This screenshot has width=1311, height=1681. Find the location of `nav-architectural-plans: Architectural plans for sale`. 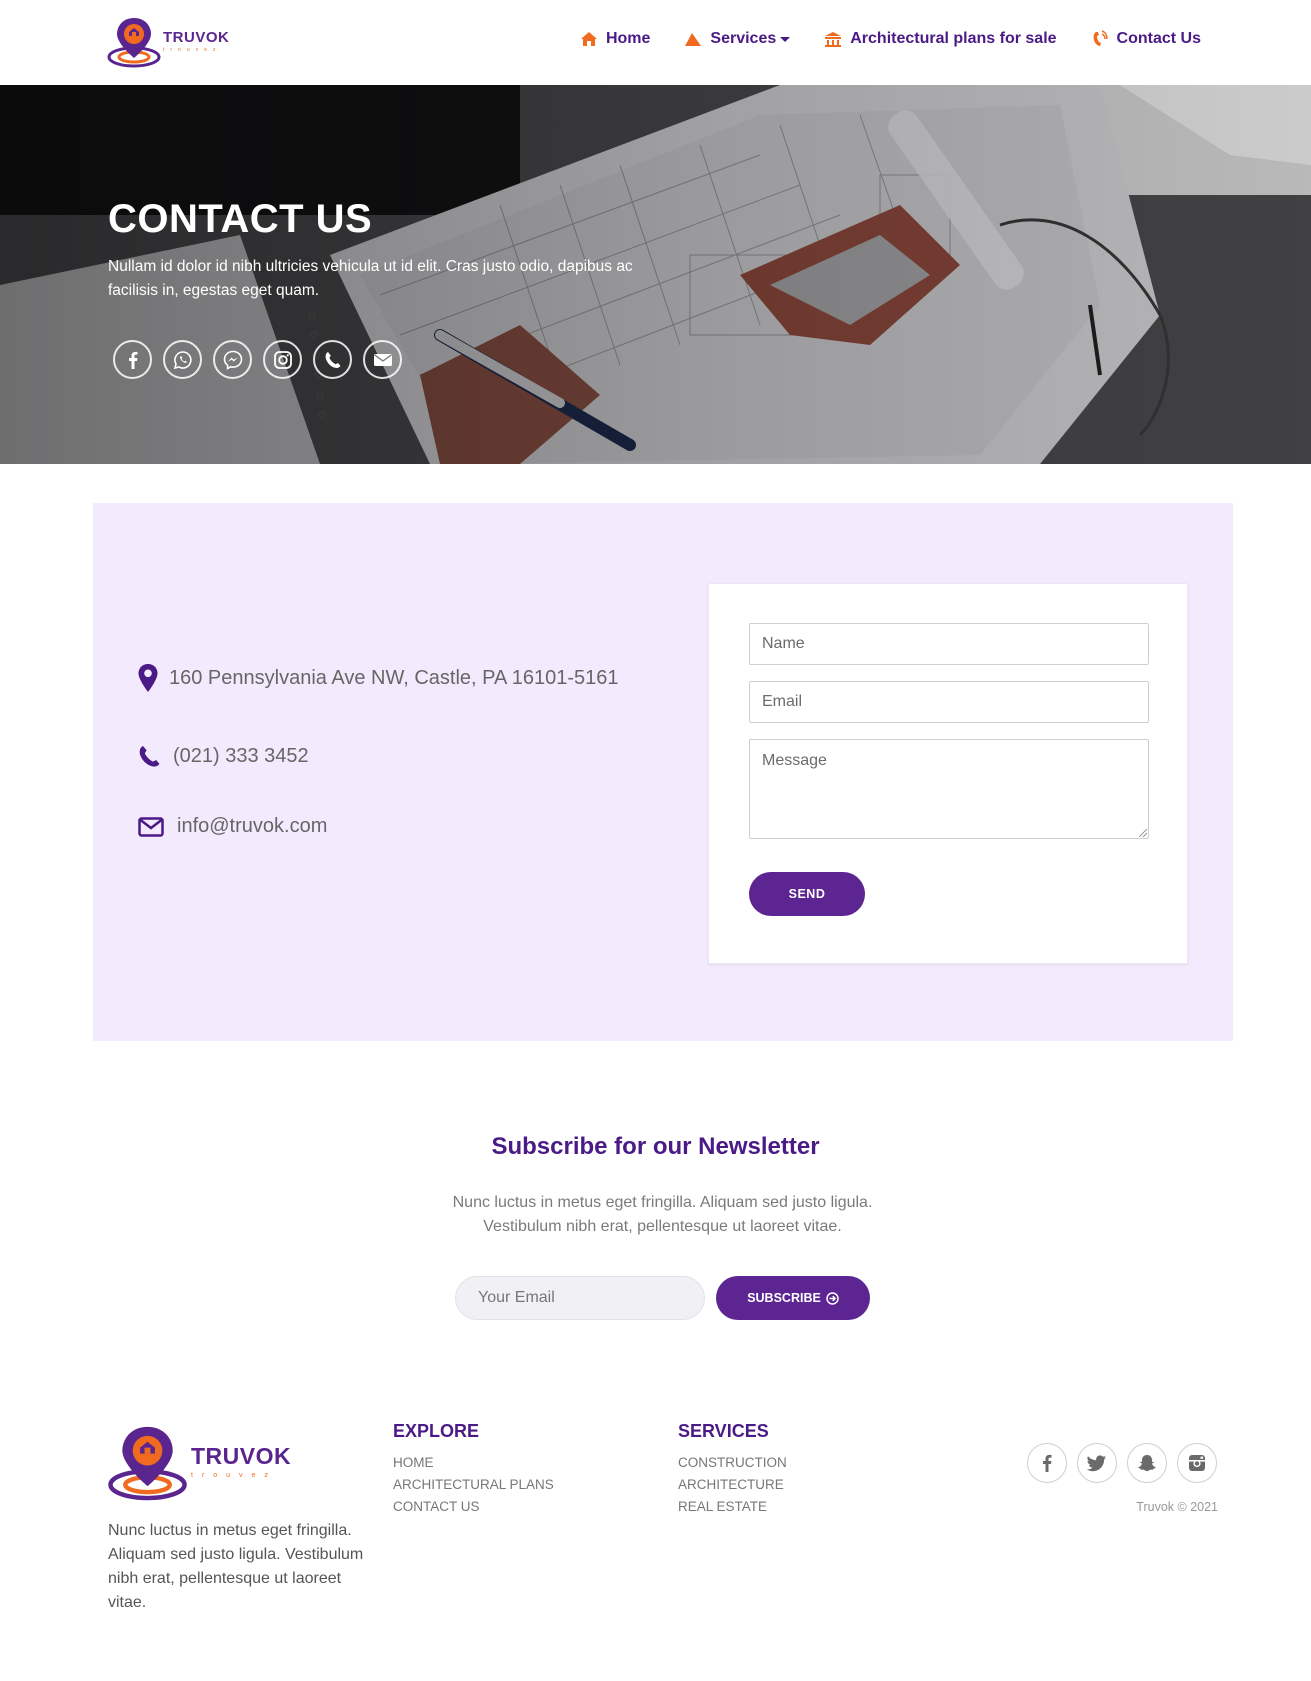

nav-architectural-plans: Architectural plans for sale is located at coordinates (940, 39).